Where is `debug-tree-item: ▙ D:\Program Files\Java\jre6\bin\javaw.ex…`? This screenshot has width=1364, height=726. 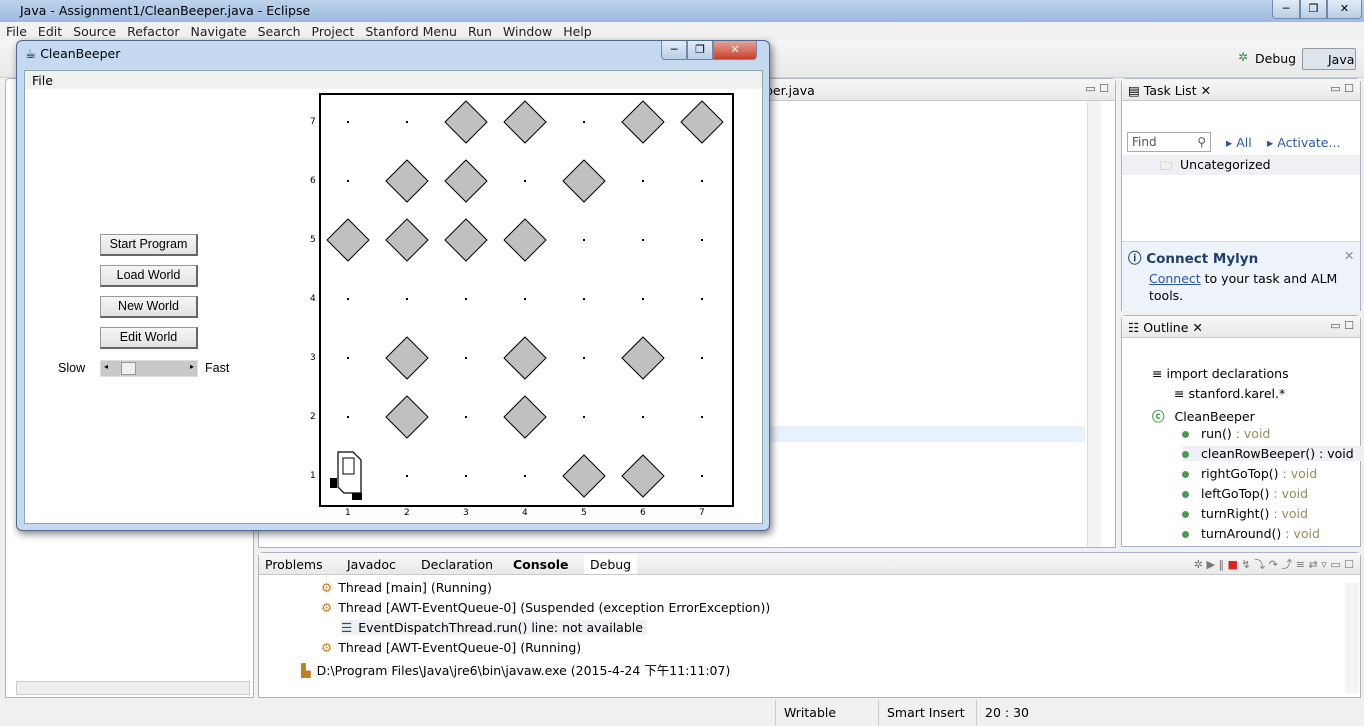
debug-tree-item: ▙ D:\Program Files\Java\jre6\bin\javaw.ex… is located at coordinates (515, 669).